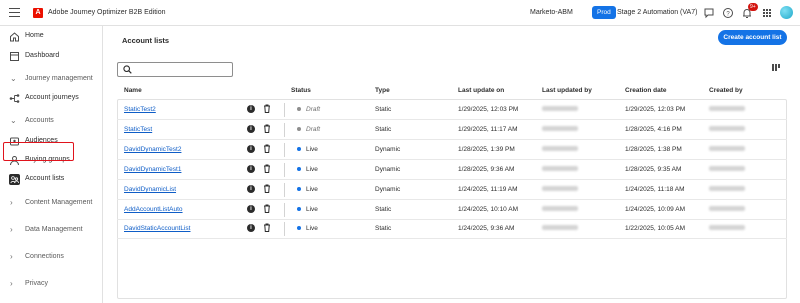 This screenshot has height=303, width=800. I want to click on last-update-cell: 1/28/2025, 1:39 PM, so click(486, 149).